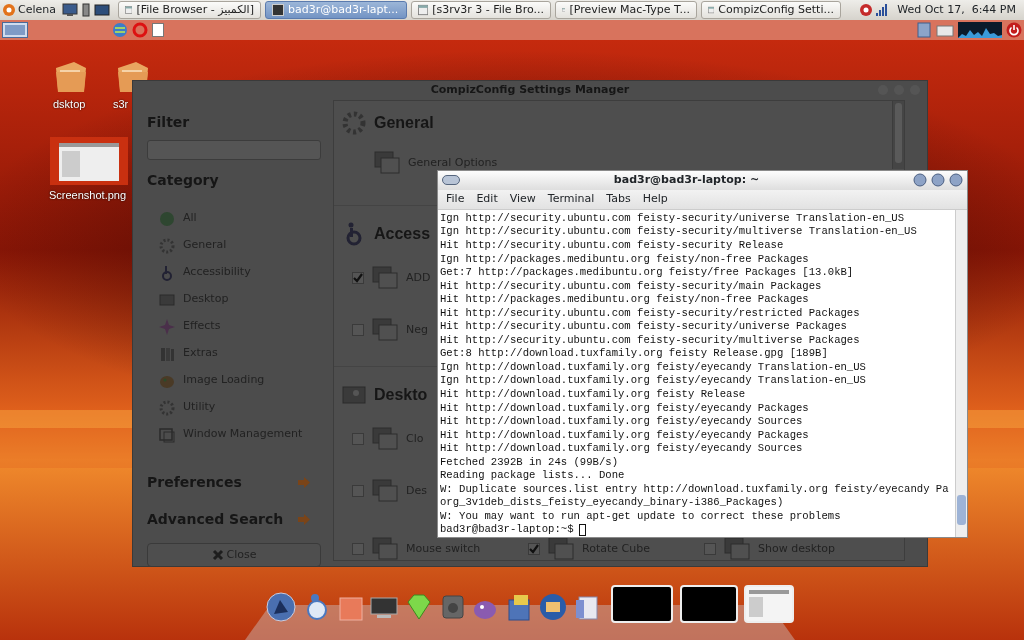 This screenshot has width=1024, height=640. What do you see at coordinates (121, 104) in the screenshot?
I see `file-label: s3r` at bounding box center [121, 104].